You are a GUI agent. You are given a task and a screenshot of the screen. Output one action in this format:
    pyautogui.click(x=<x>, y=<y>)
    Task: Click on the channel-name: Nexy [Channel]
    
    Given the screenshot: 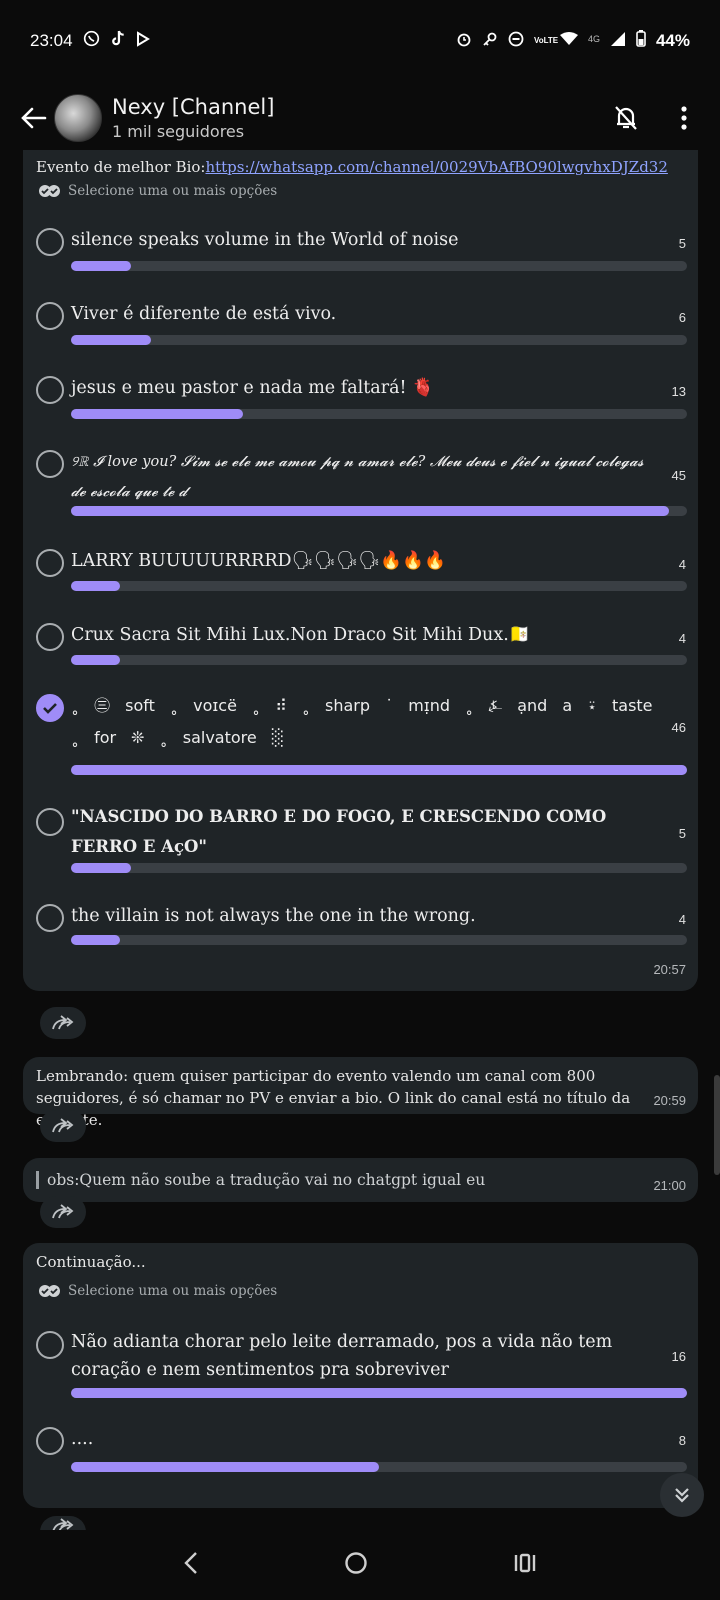 What is the action you would take?
    pyautogui.click(x=193, y=107)
    